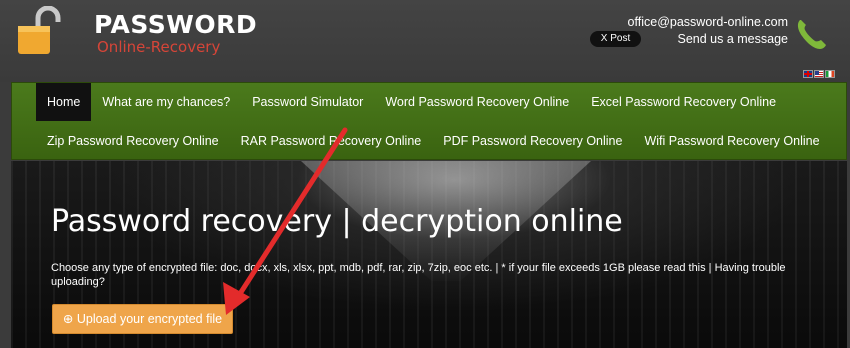 Image resolution: width=850 pixels, height=348 pixels. Describe the element at coordinates (615, 39) in the screenshot. I see `x-post-button: X Post` at that location.